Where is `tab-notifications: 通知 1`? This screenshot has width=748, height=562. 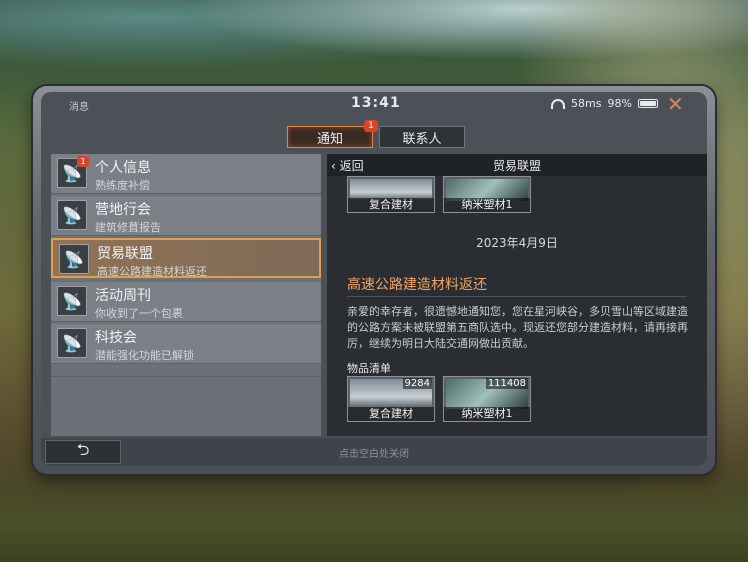 tab-notifications: 通知 1 is located at coordinates (332, 134).